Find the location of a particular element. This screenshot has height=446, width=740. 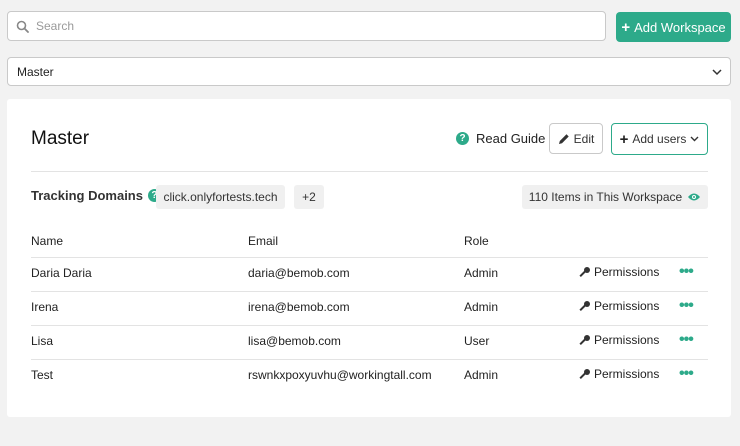

pencil-icon is located at coordinates (564, 139).